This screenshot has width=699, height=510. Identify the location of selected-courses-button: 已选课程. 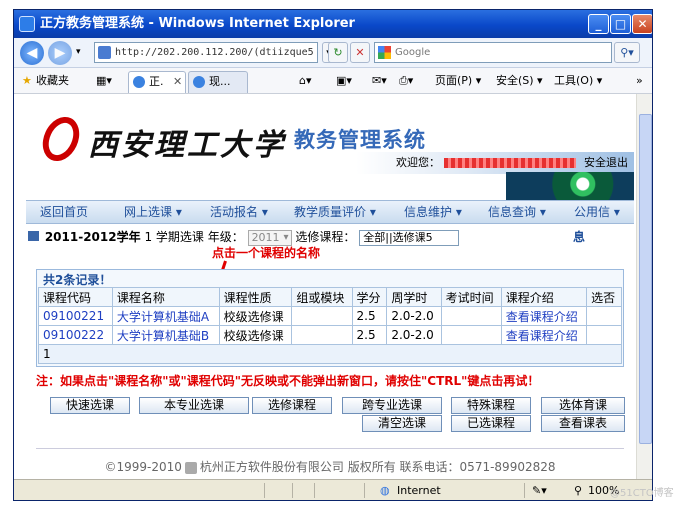
(491, 423).